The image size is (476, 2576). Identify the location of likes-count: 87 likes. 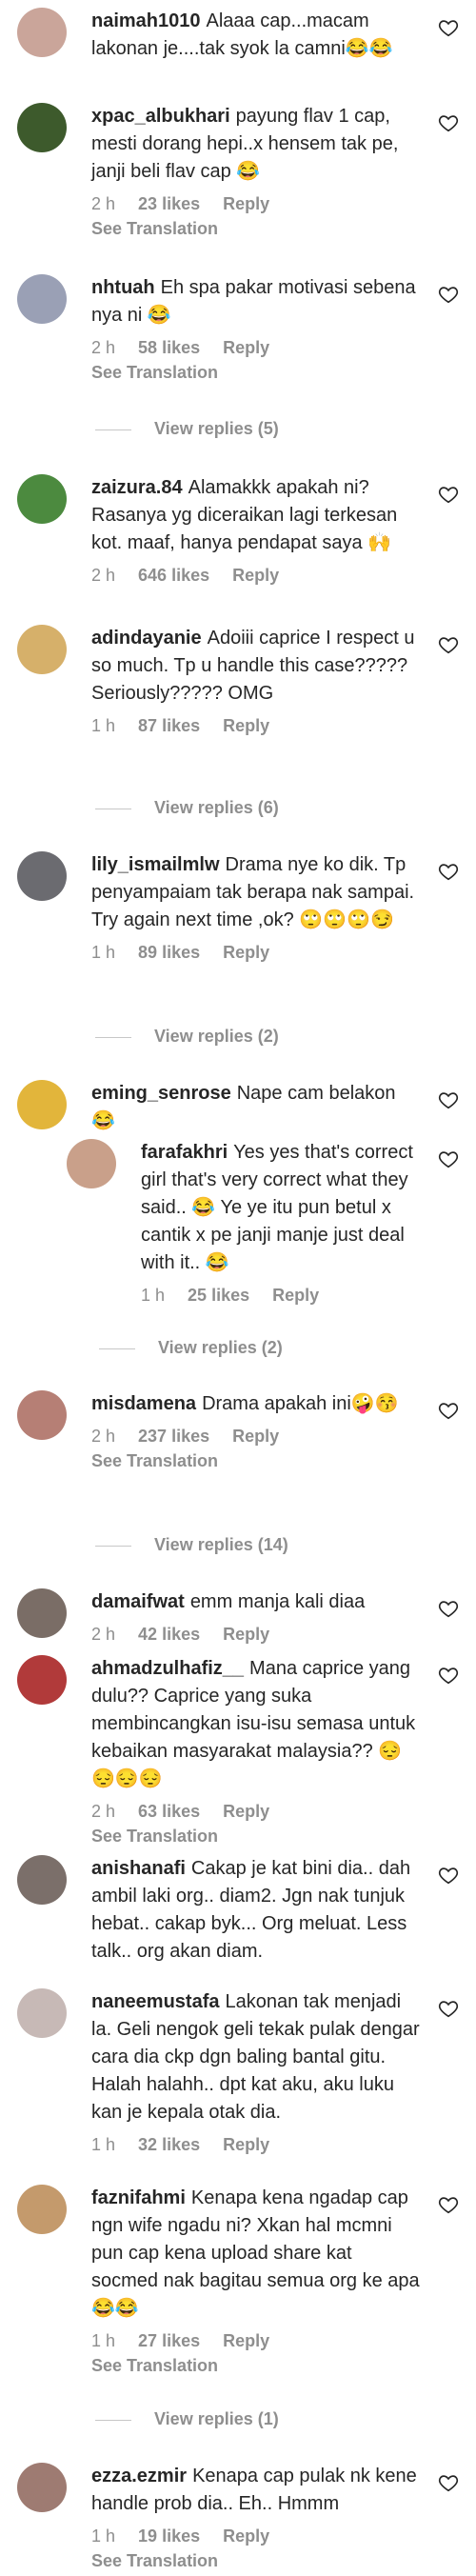
(169, 725).